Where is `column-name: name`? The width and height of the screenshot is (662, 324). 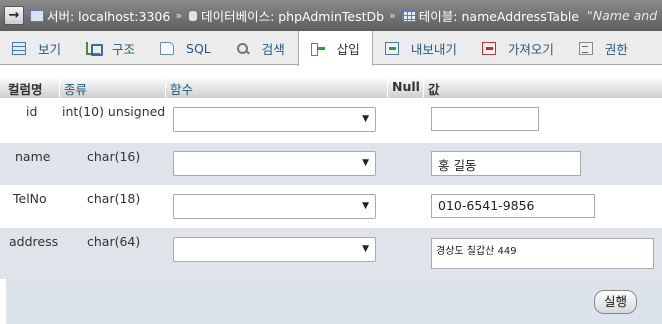
column-name: name is located at coordinates (33, 156).